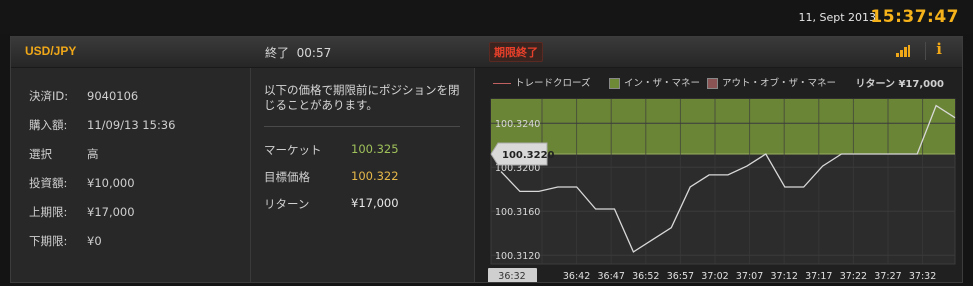 The image size is (973, 286). I want to click on signal-icon, so click(903, 51).